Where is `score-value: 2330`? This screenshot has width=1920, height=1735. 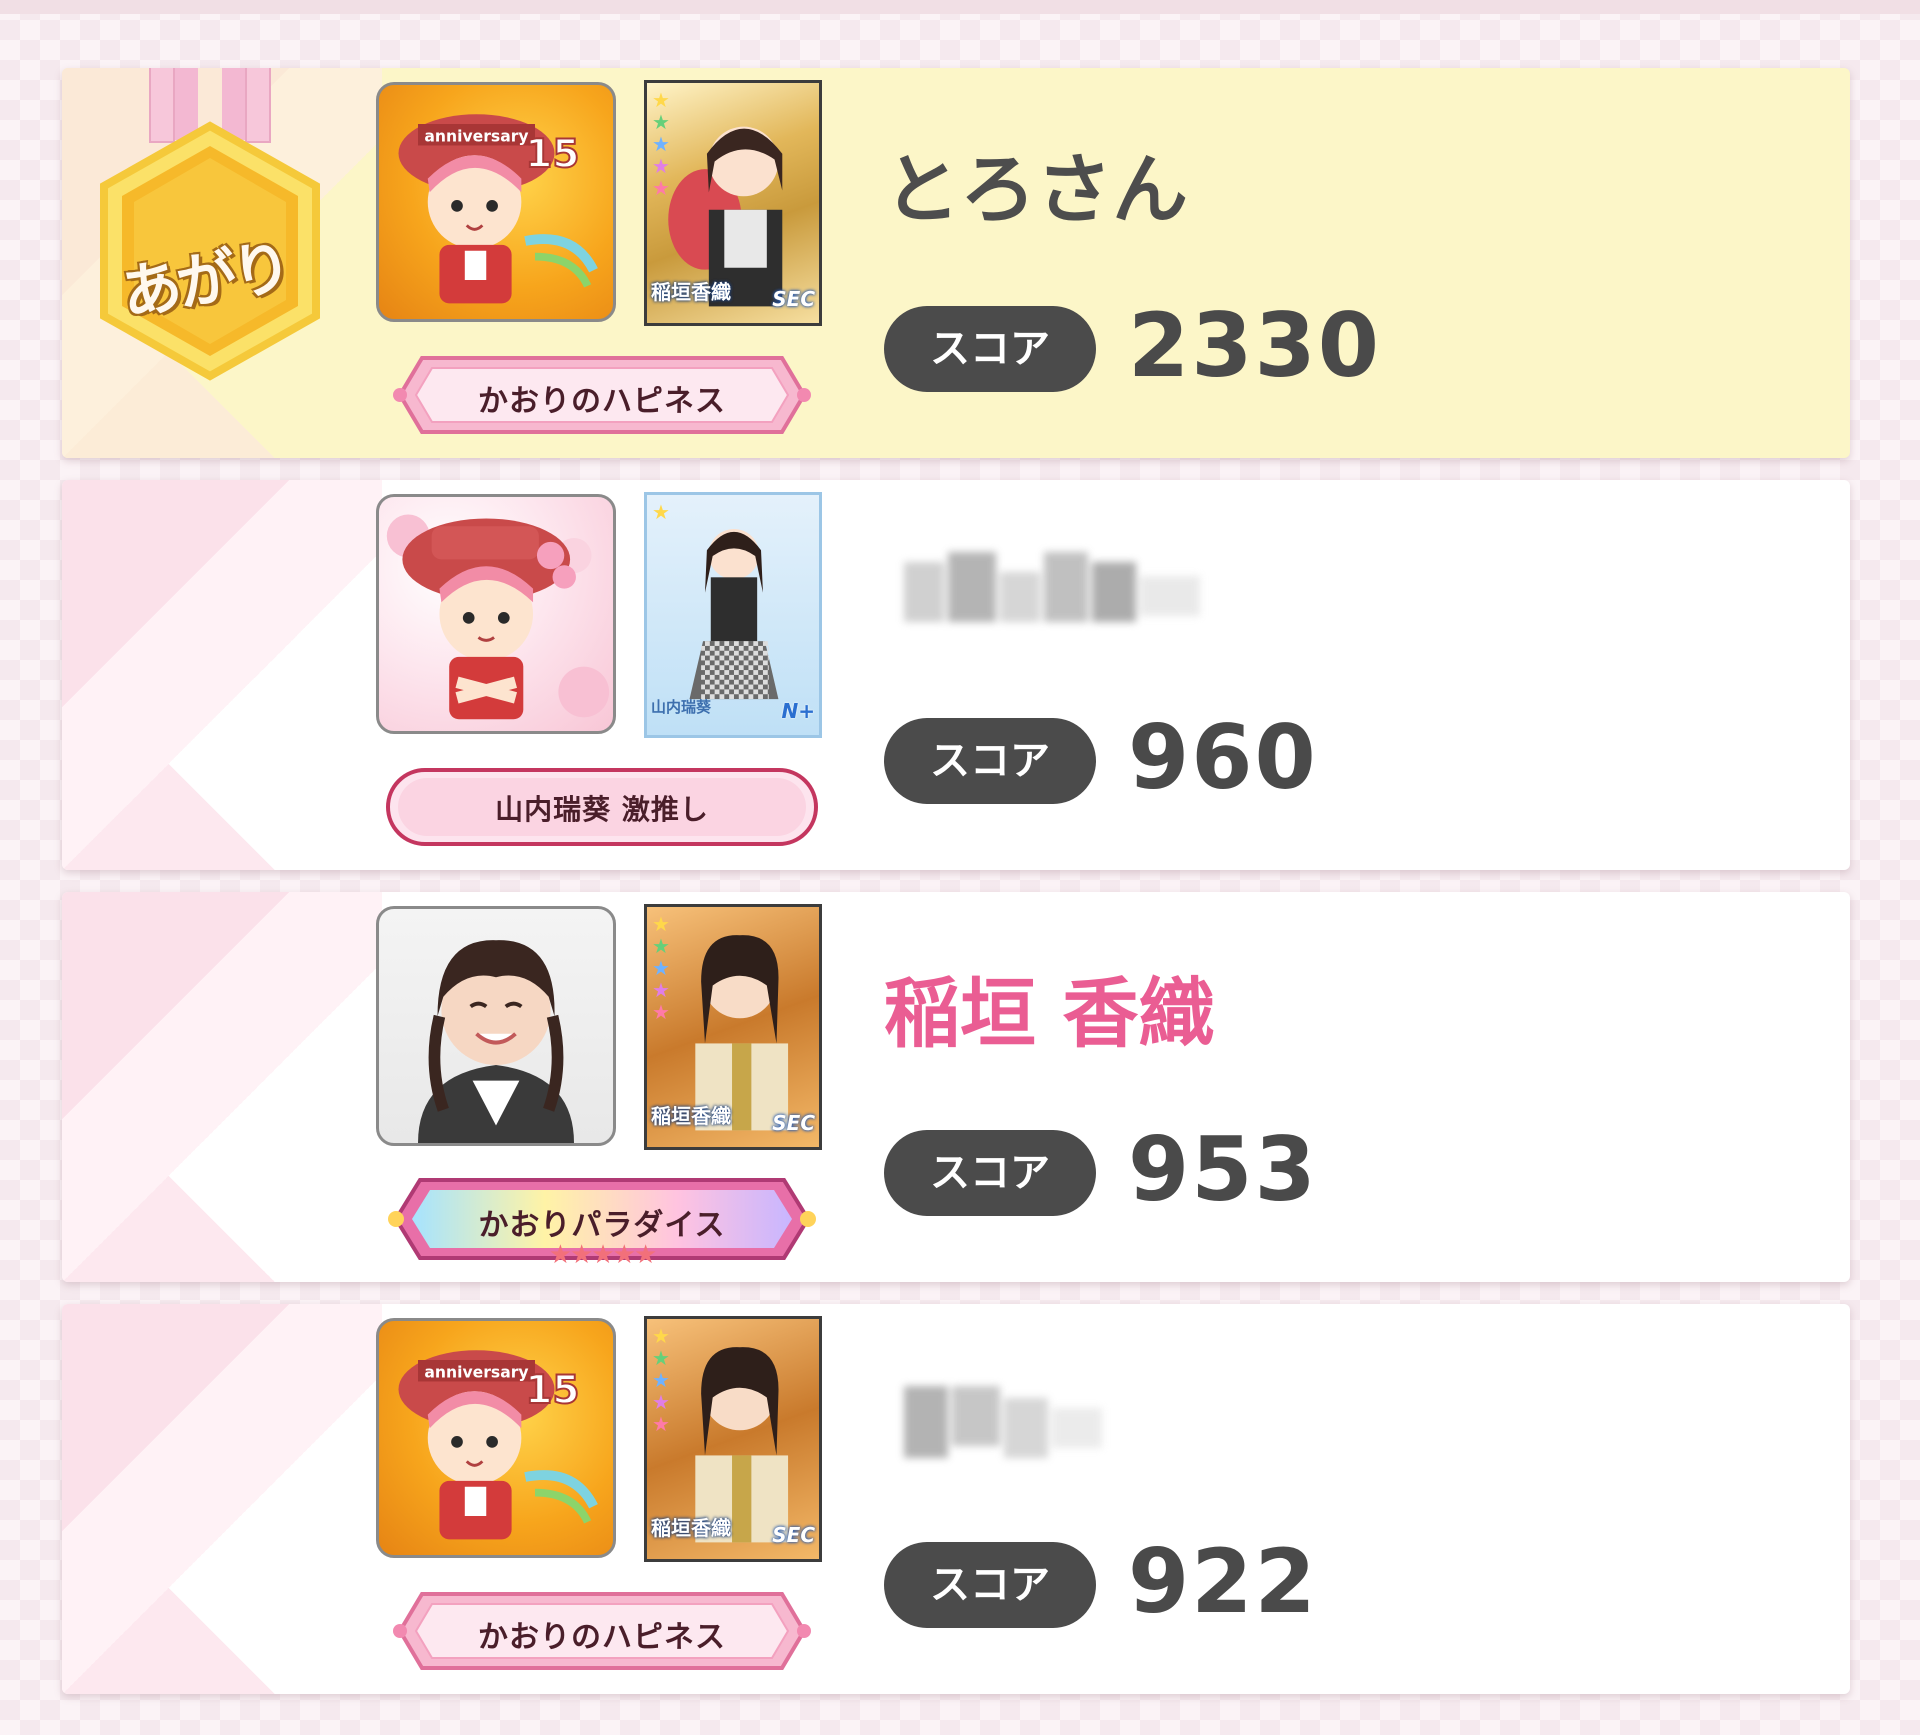 score-value: 2330 is located at coordinates (1254, 345).